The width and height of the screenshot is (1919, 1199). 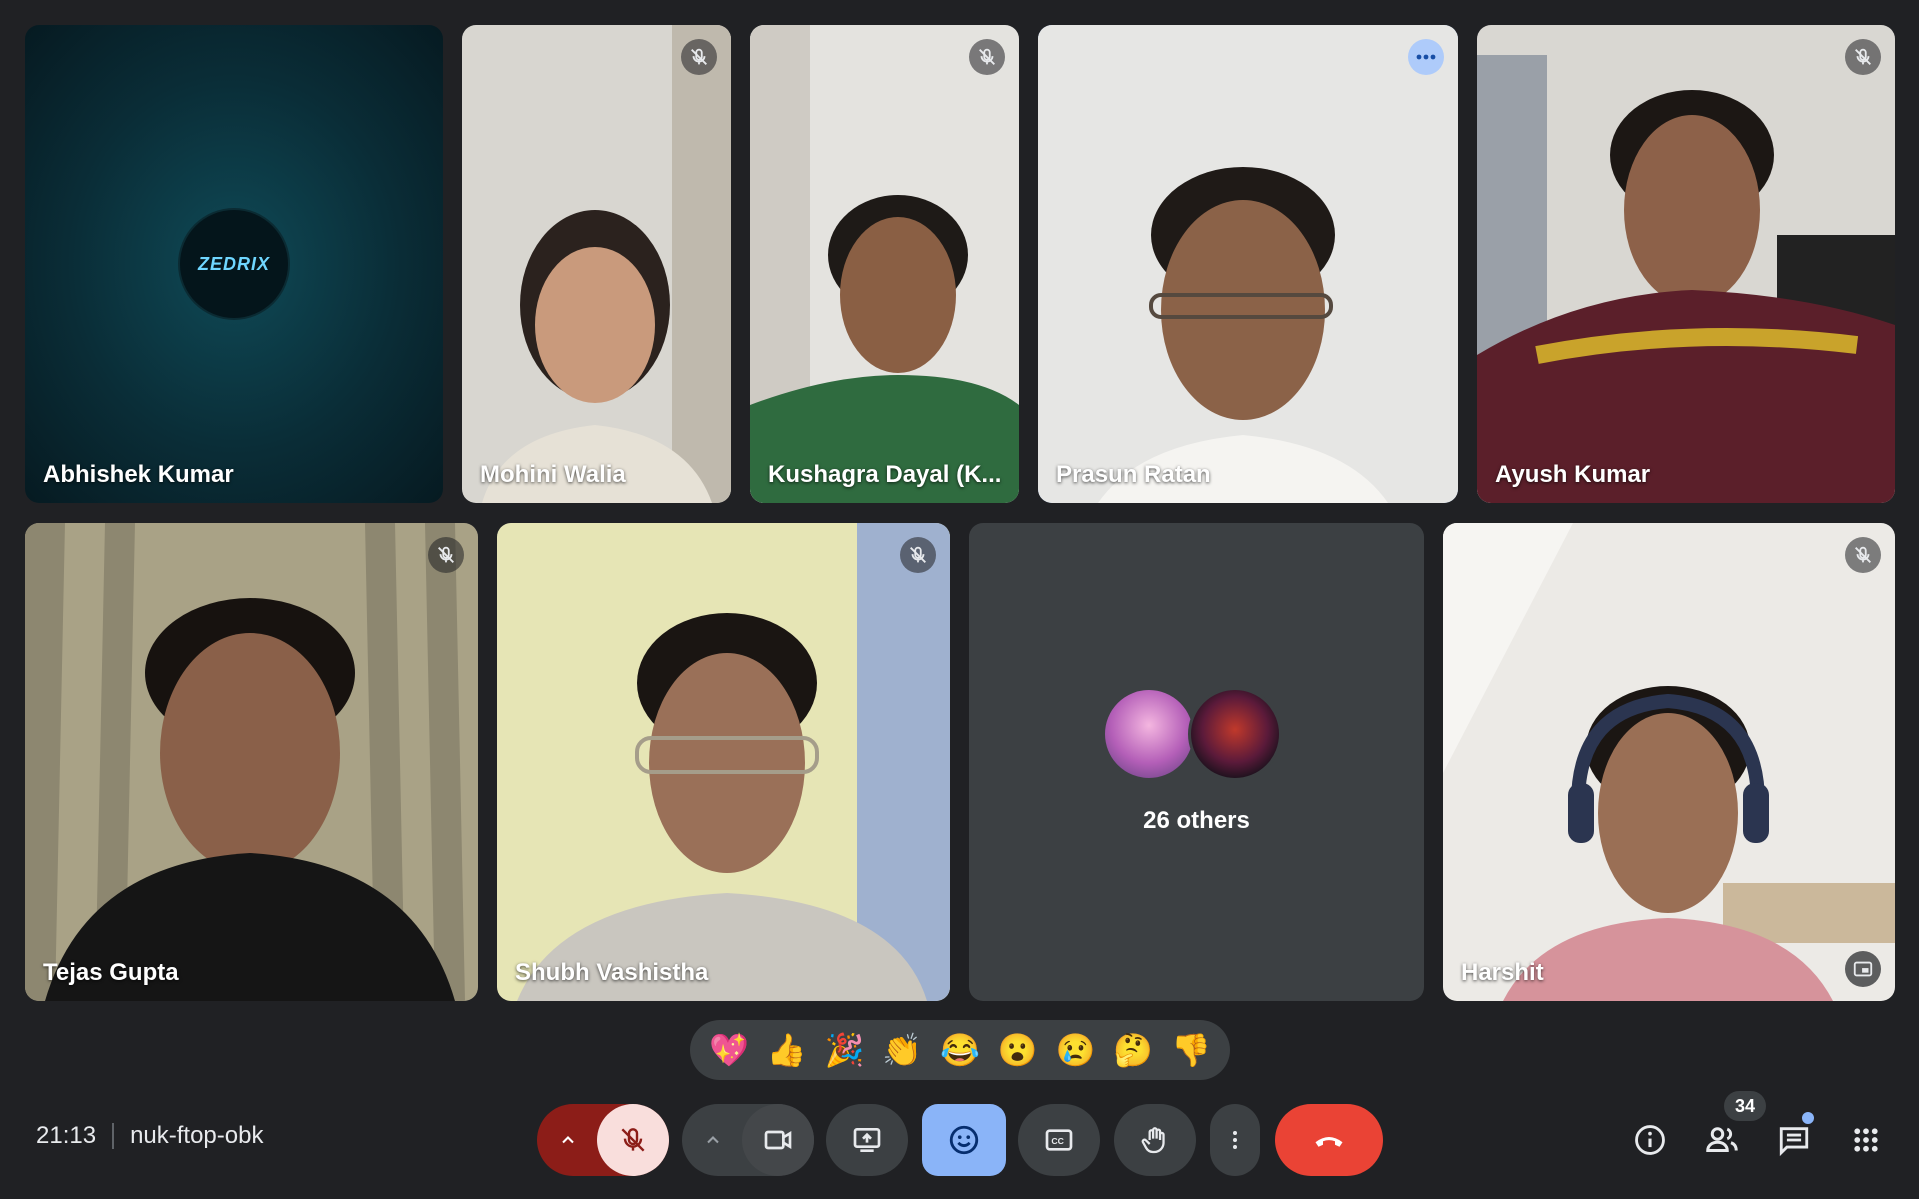 I want to click on people-button, so click(x=1722, y=1140).